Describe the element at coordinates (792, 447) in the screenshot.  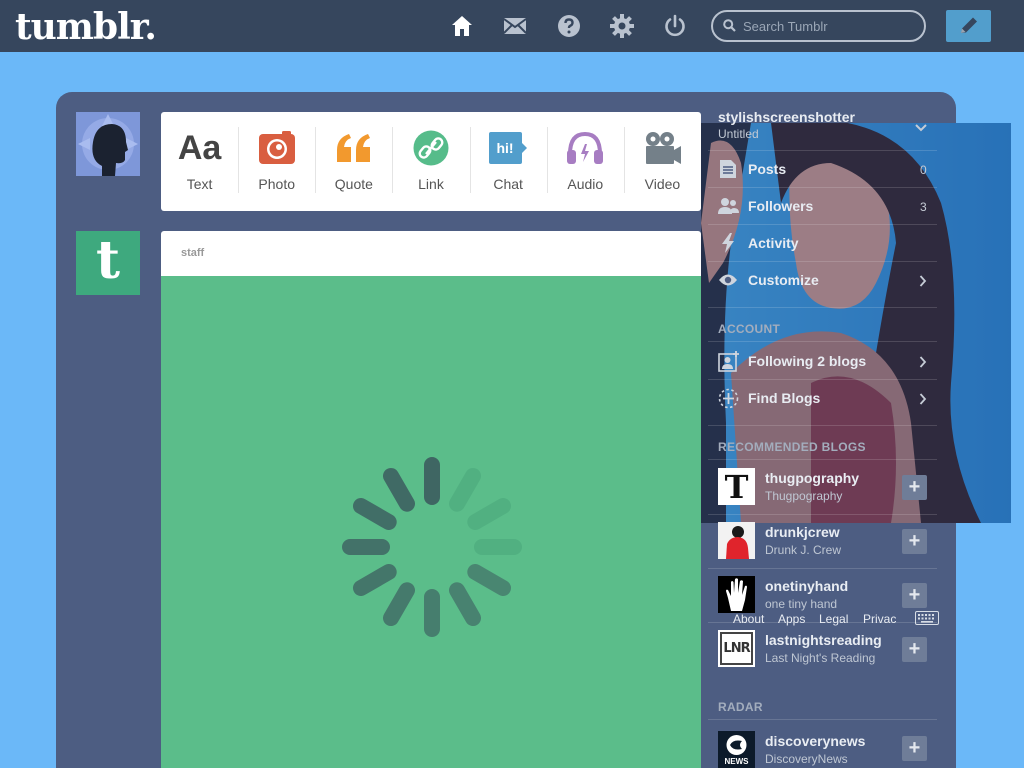
I see `recommended-heading: RECOMMENDED BLOGS` at that location.